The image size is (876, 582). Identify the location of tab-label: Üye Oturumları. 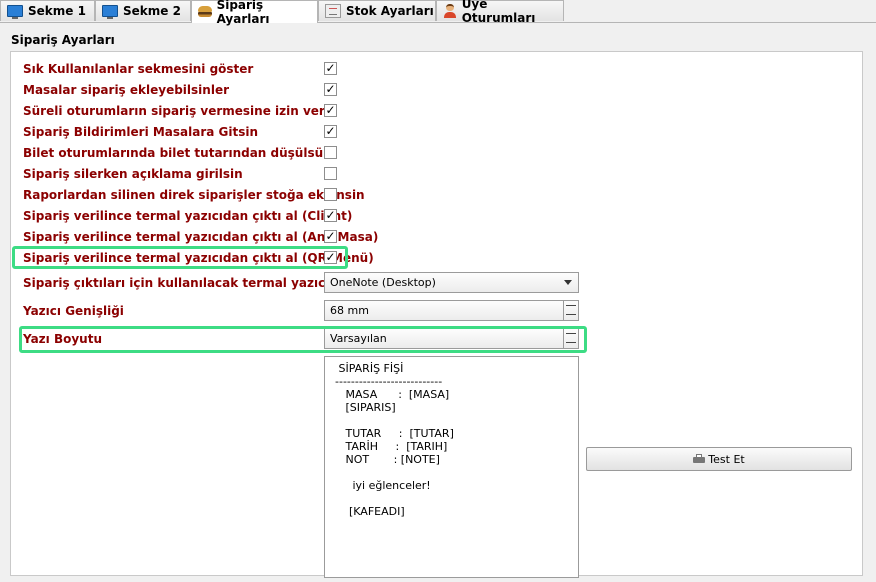
(498, 12).